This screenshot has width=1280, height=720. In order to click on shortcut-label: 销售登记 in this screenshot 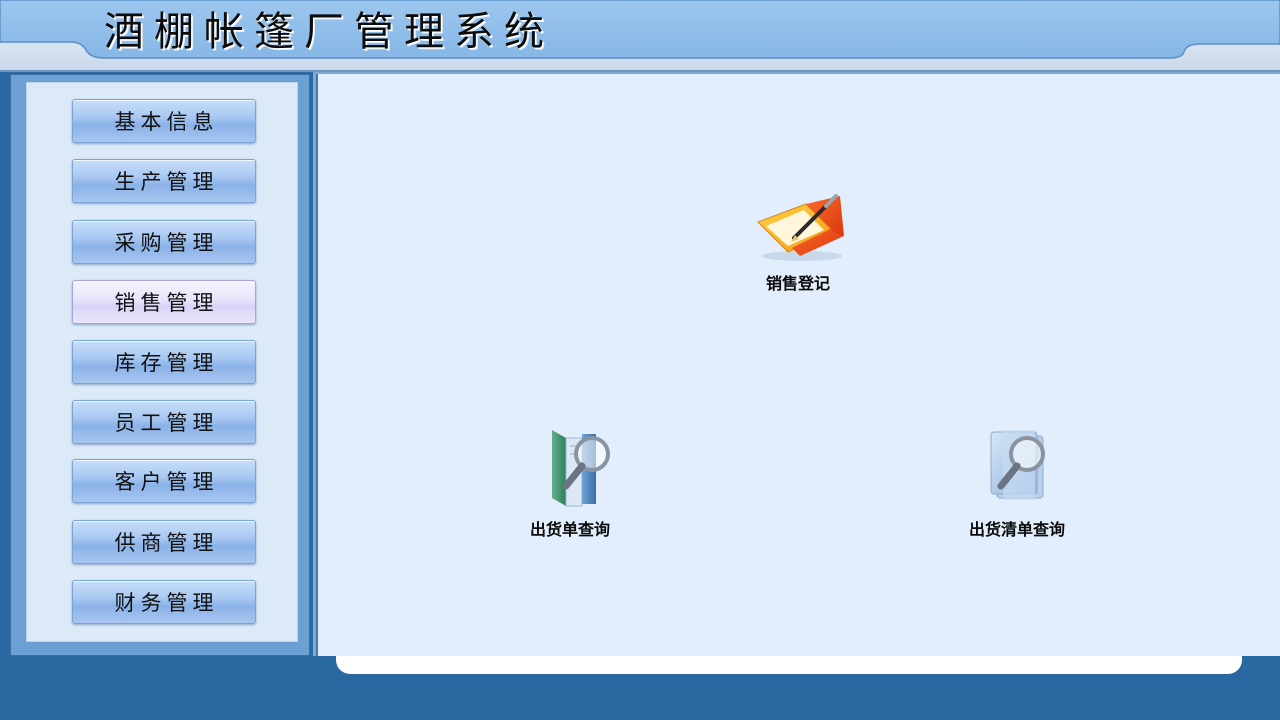, I will do `click(797, 283)`.